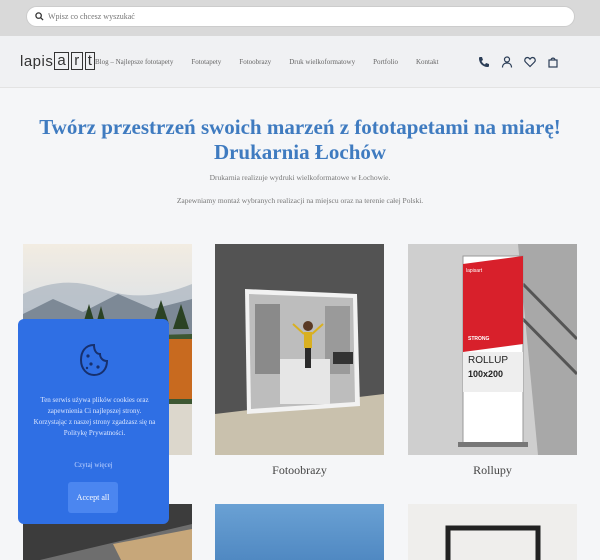  Describe the element at coordinates (93, 497) in the screenshot. I see `accept-all-button: Accept all` at that location.